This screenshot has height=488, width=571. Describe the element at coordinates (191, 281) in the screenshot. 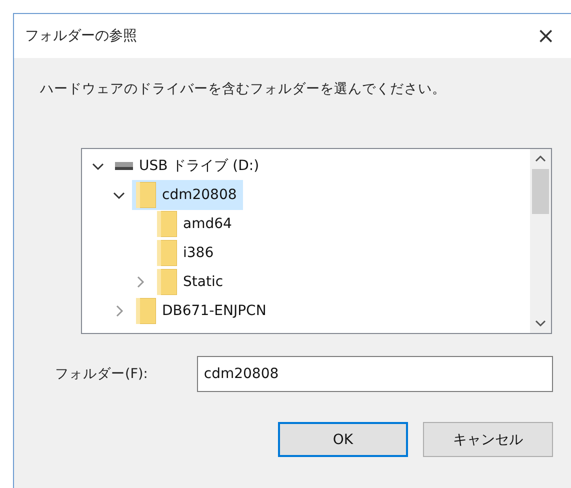

I see `tree-item: Static` at that location.